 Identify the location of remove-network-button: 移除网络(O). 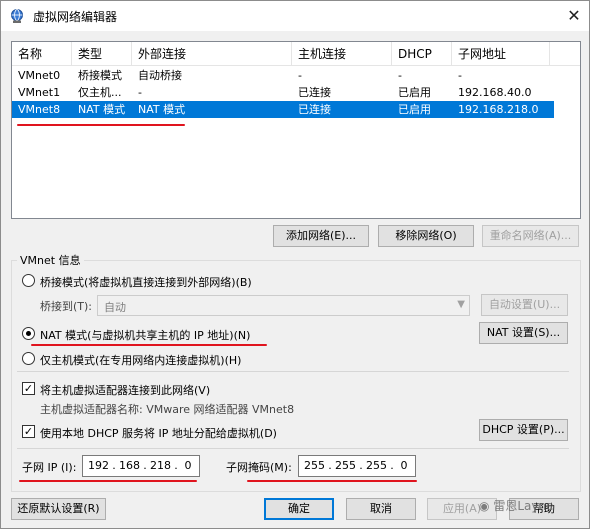
(426, 236).